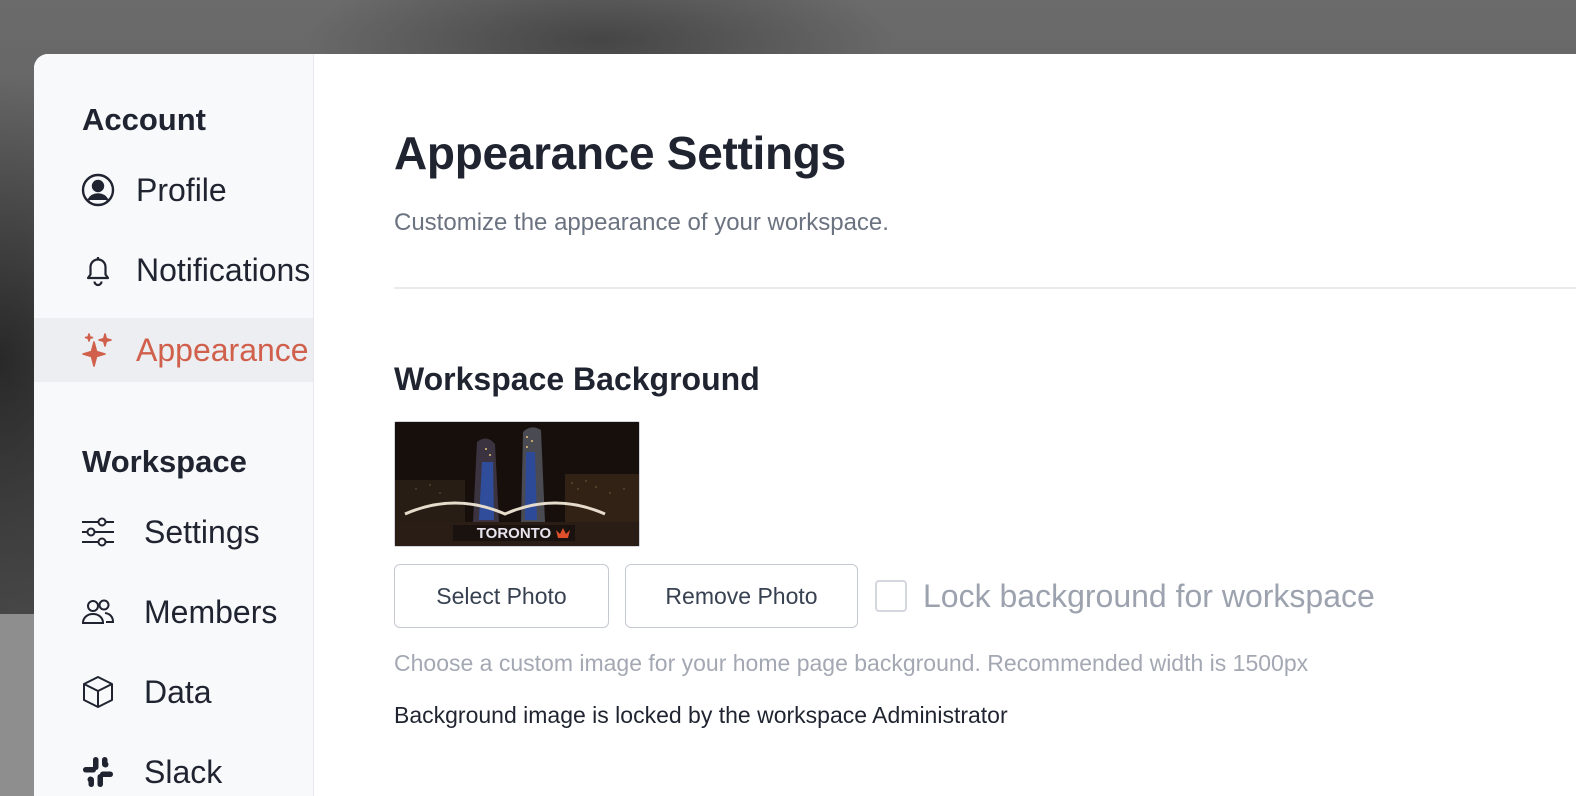  I want to click on thumbnail-sign-text: TORONTO, so click(514, 533).